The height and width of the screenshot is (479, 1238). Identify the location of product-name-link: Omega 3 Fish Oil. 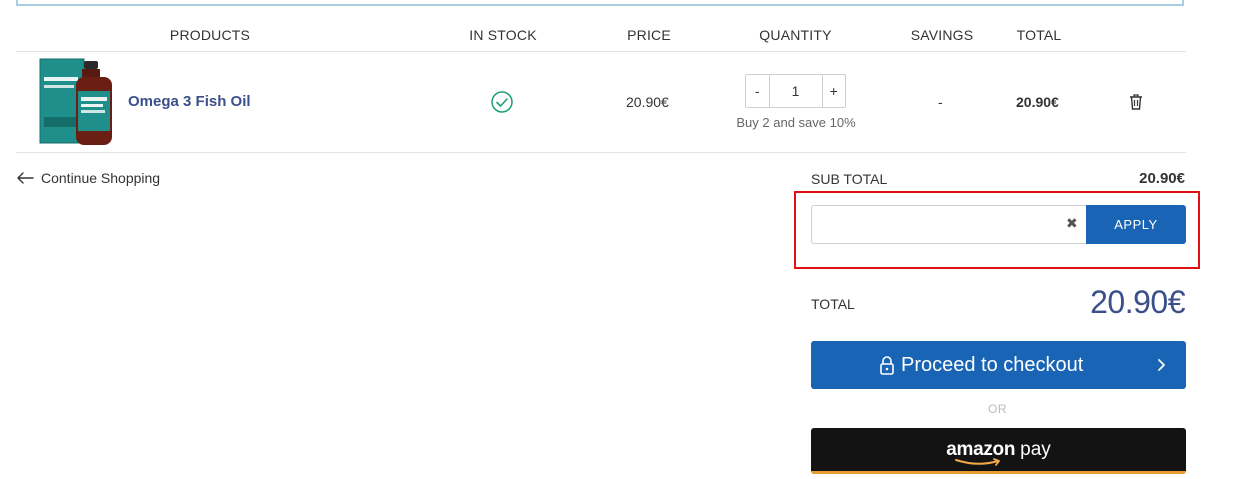
(189, 101).